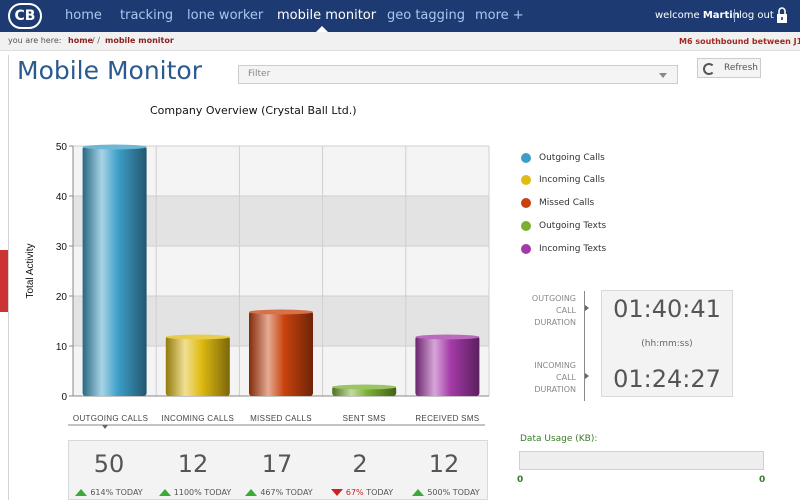  I want to click on stat-change-missed-calls: 467% TODAY, so click(279, 492).